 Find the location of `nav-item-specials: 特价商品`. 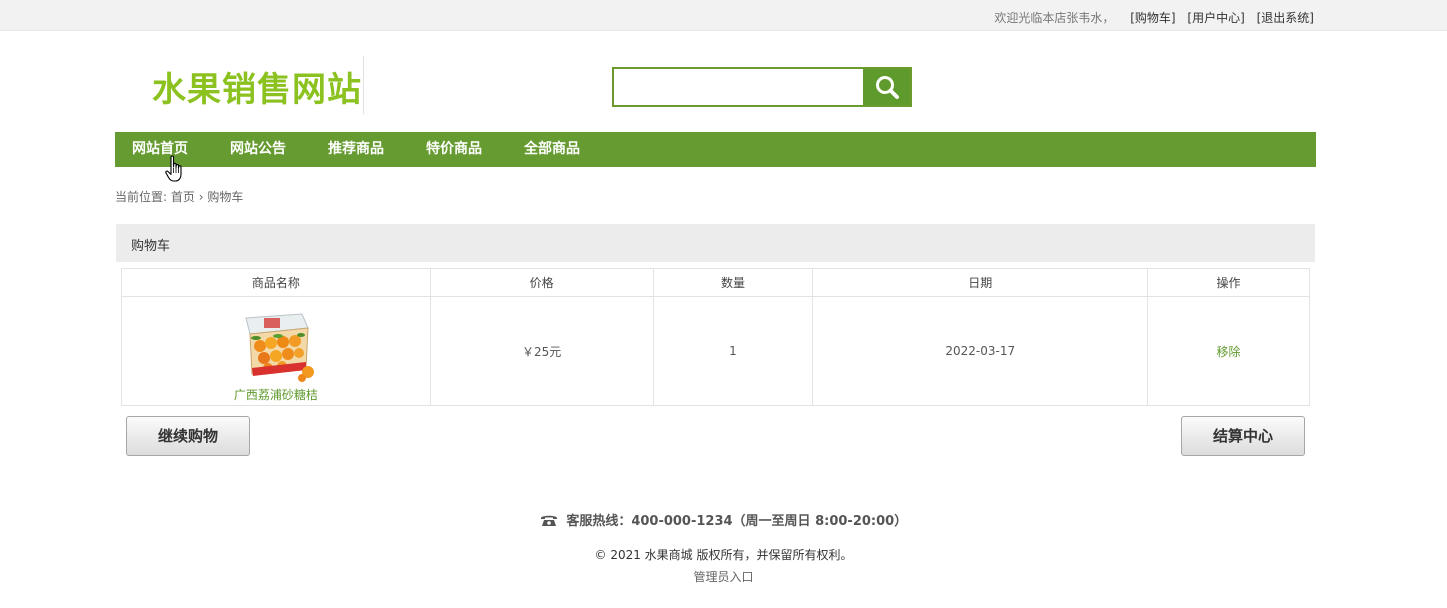

nav-item-specials: 特价商品 is located at coordinates (454, 149).